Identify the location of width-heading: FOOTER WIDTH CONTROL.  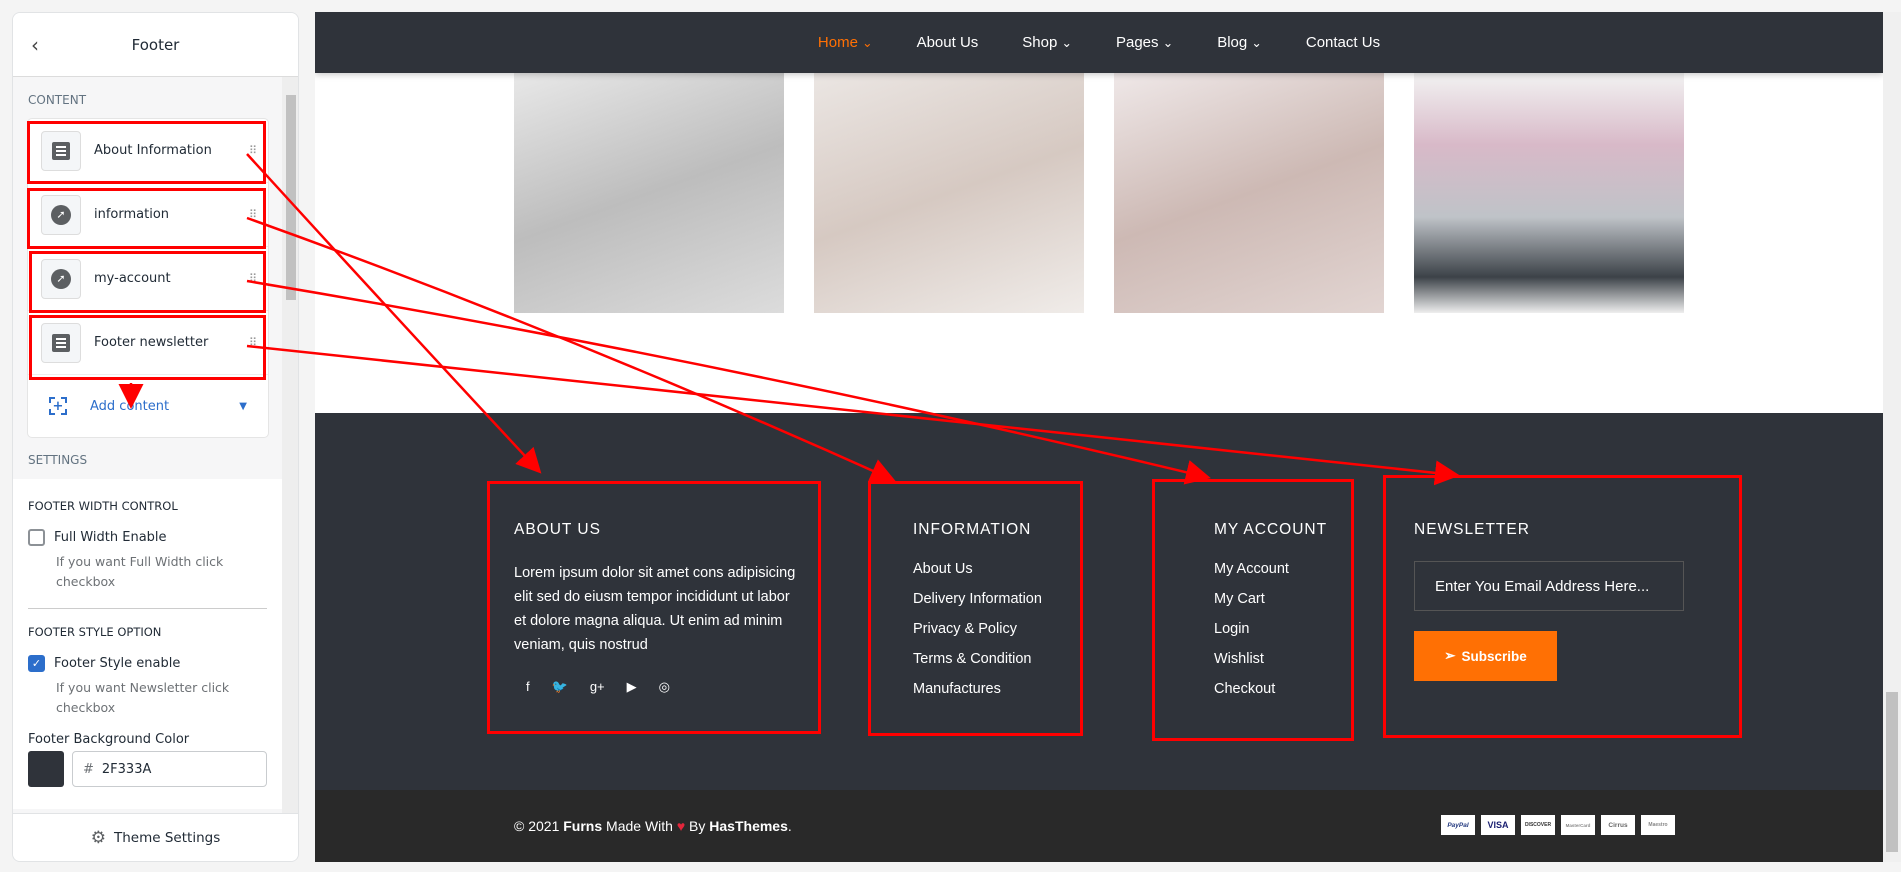
(103, 506).